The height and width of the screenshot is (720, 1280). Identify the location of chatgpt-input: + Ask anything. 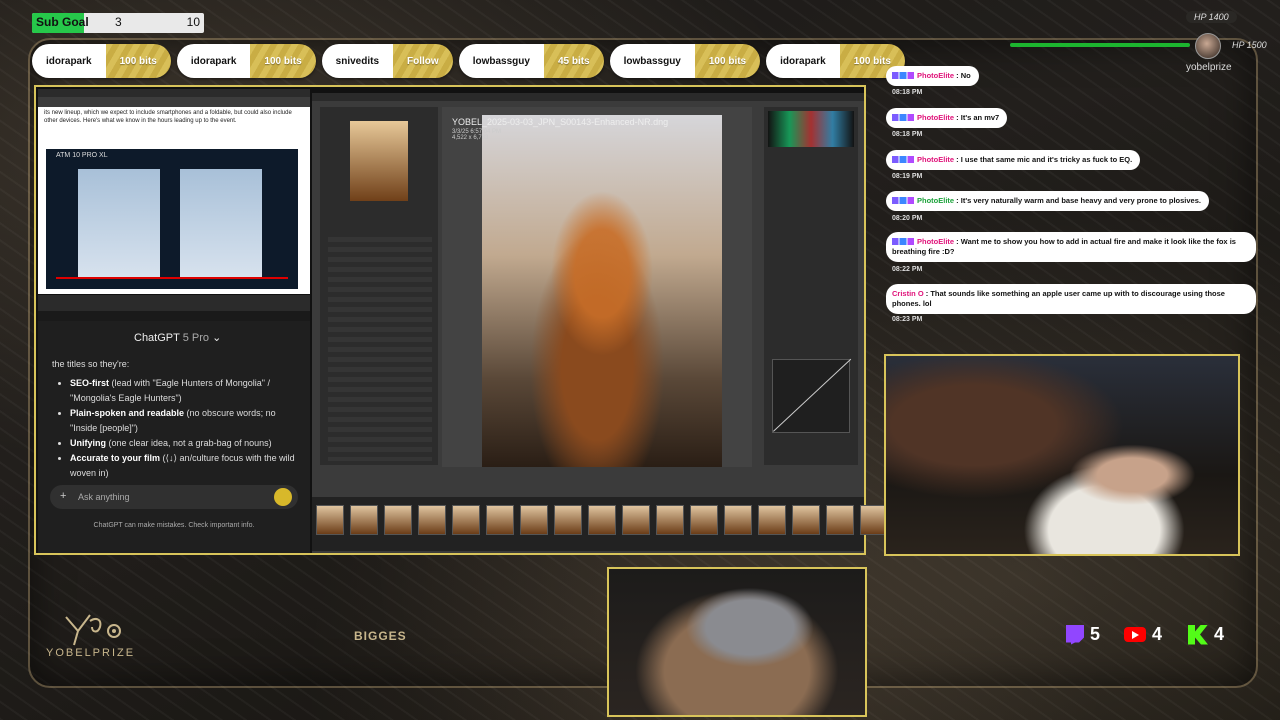
(174, 497).